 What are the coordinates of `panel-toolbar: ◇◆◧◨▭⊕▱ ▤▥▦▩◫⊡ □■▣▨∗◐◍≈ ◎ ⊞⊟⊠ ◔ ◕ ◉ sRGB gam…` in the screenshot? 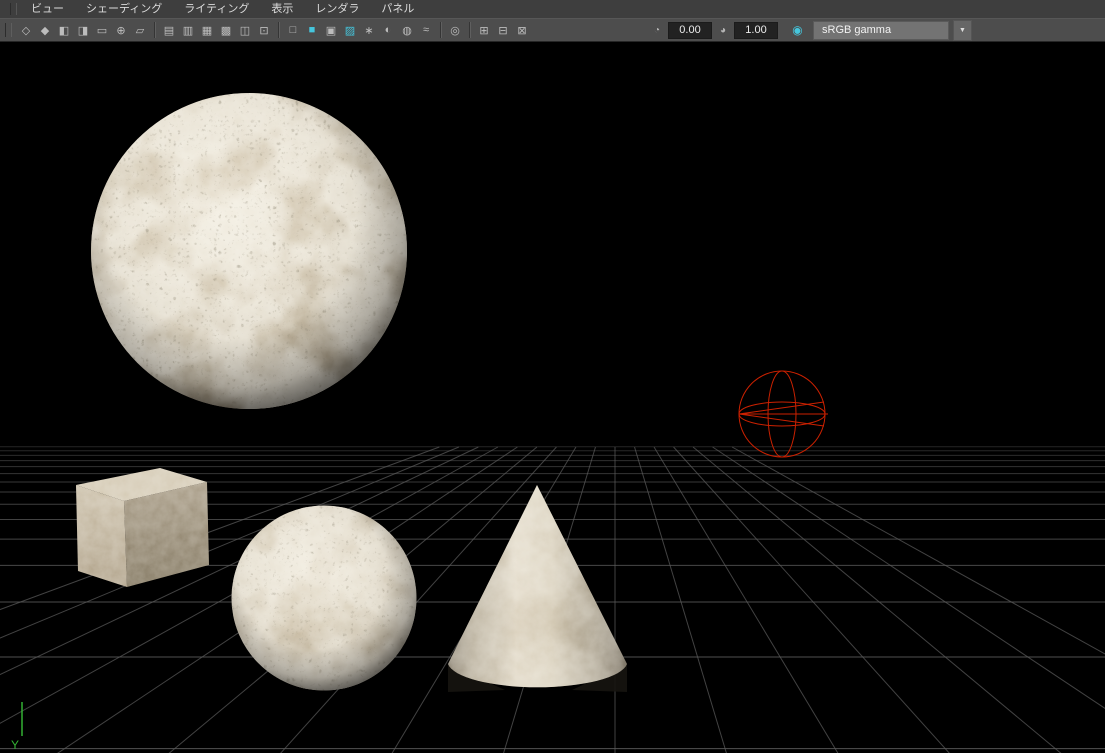 It's located at (552, 30).